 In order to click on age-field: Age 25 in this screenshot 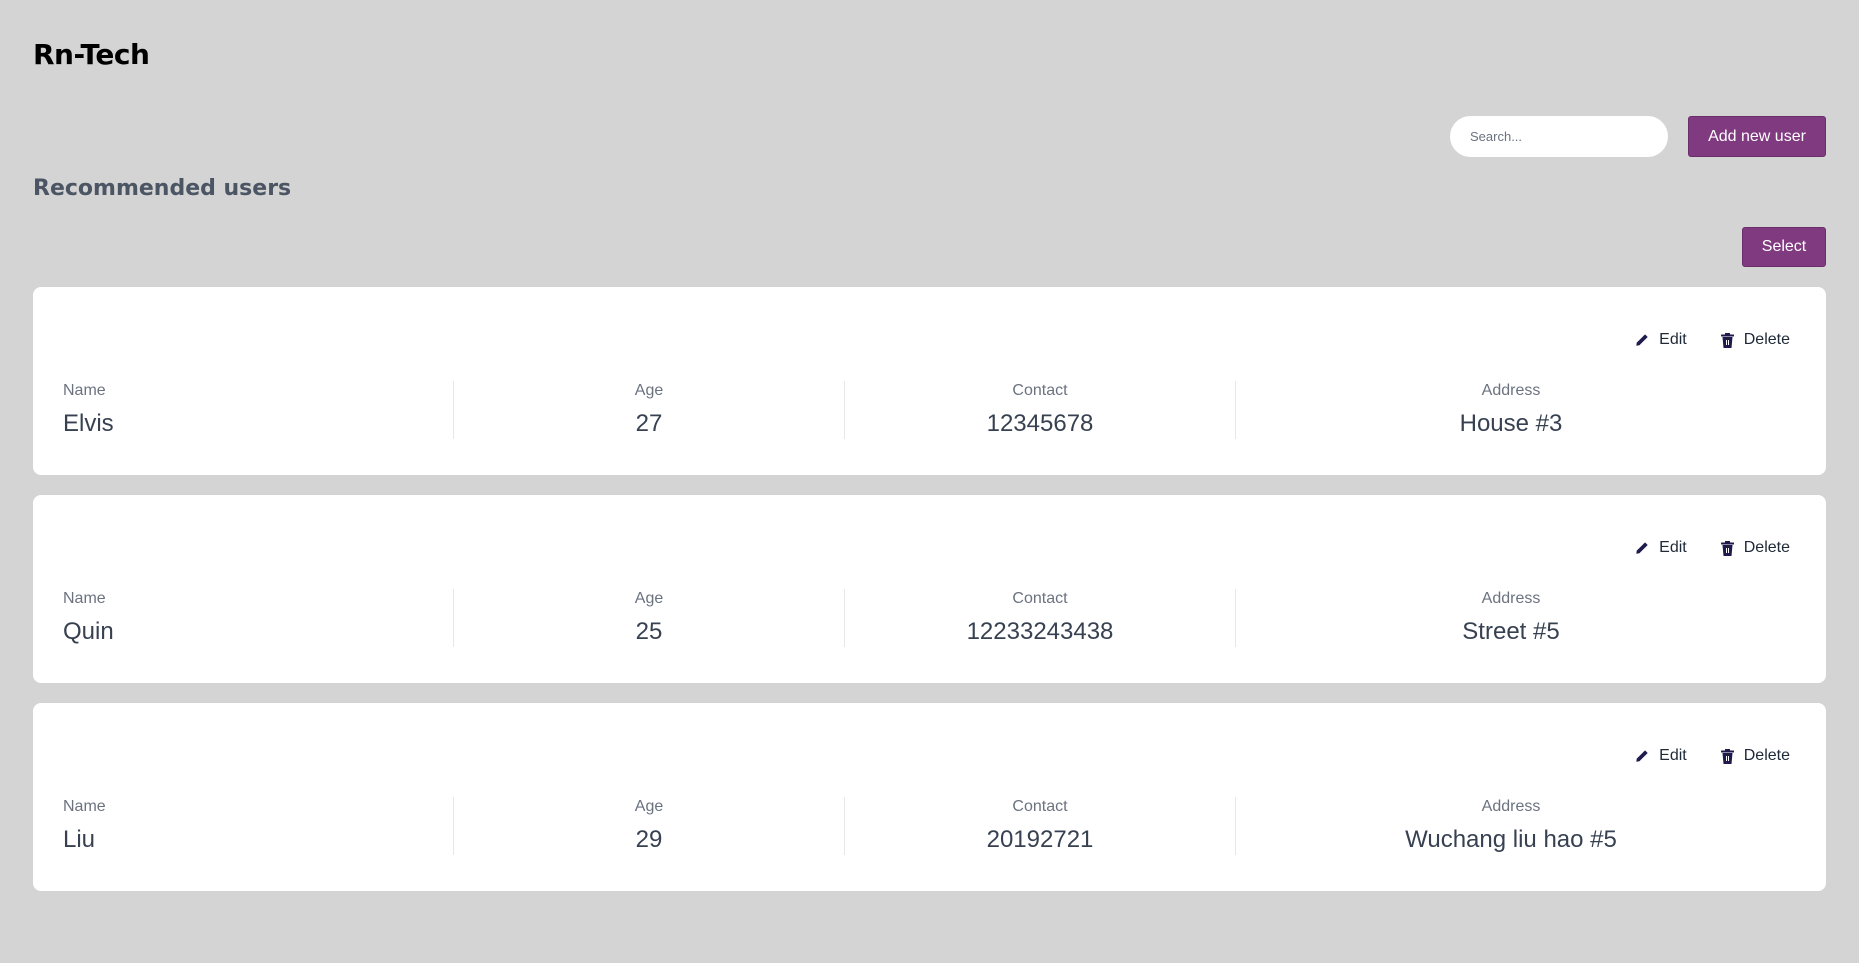, I will do `click(648, 618)`.